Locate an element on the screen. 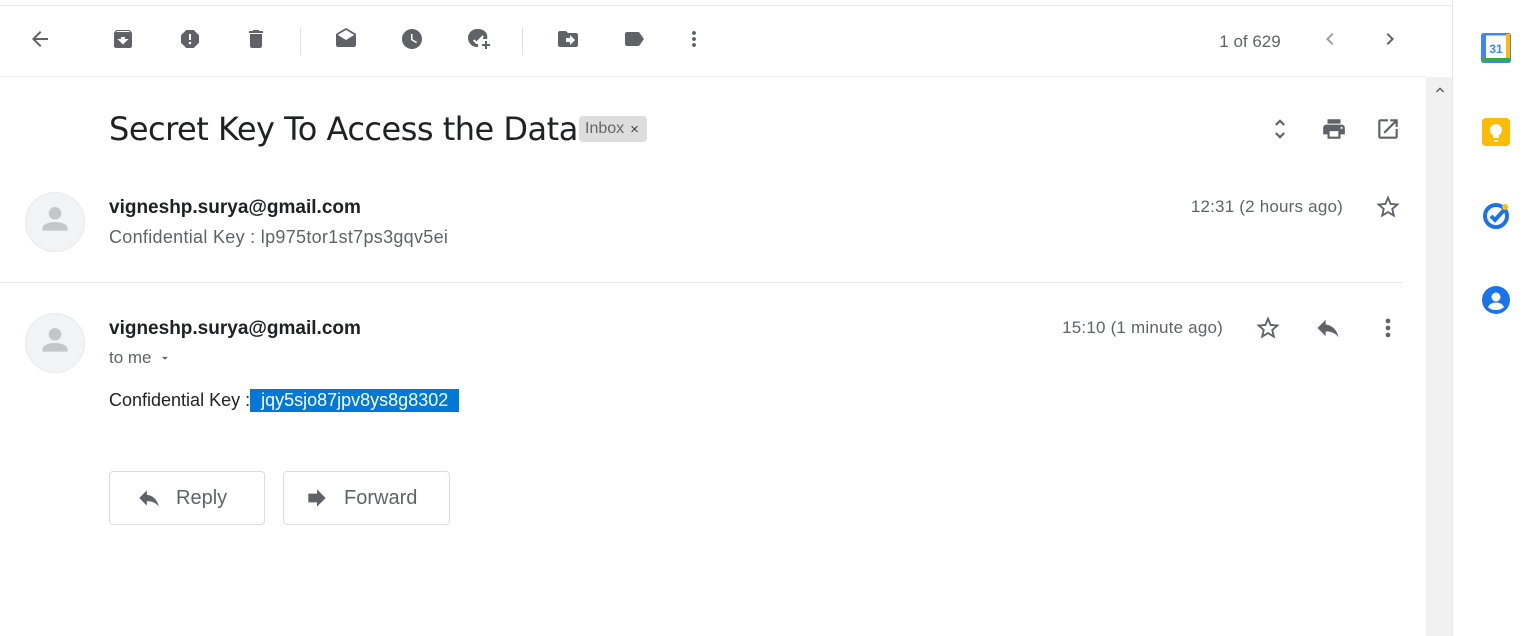 The width and height of the screenshot is (1537, 636). recipient-details-toggle: to me is located at coordinates (140, 358).